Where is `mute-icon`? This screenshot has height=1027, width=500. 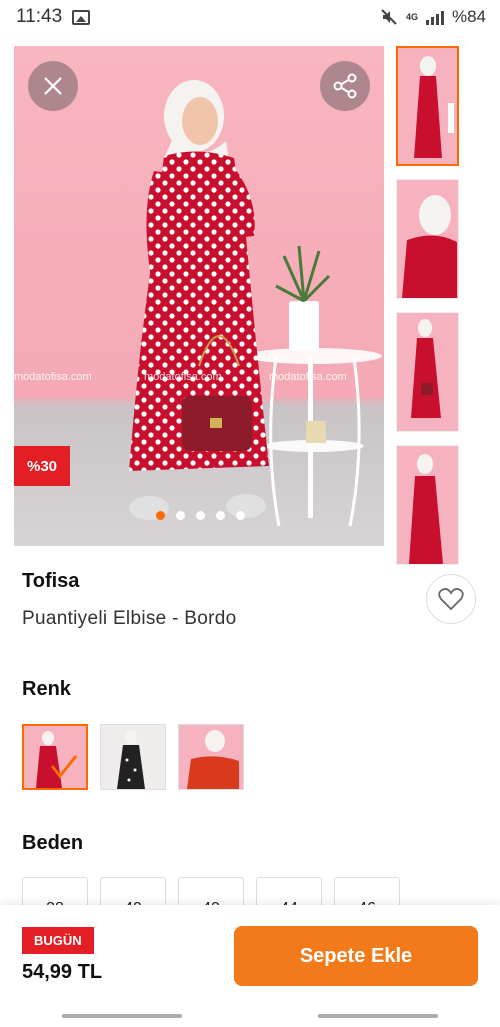
mute-icon is located at coordinates (389, 17).